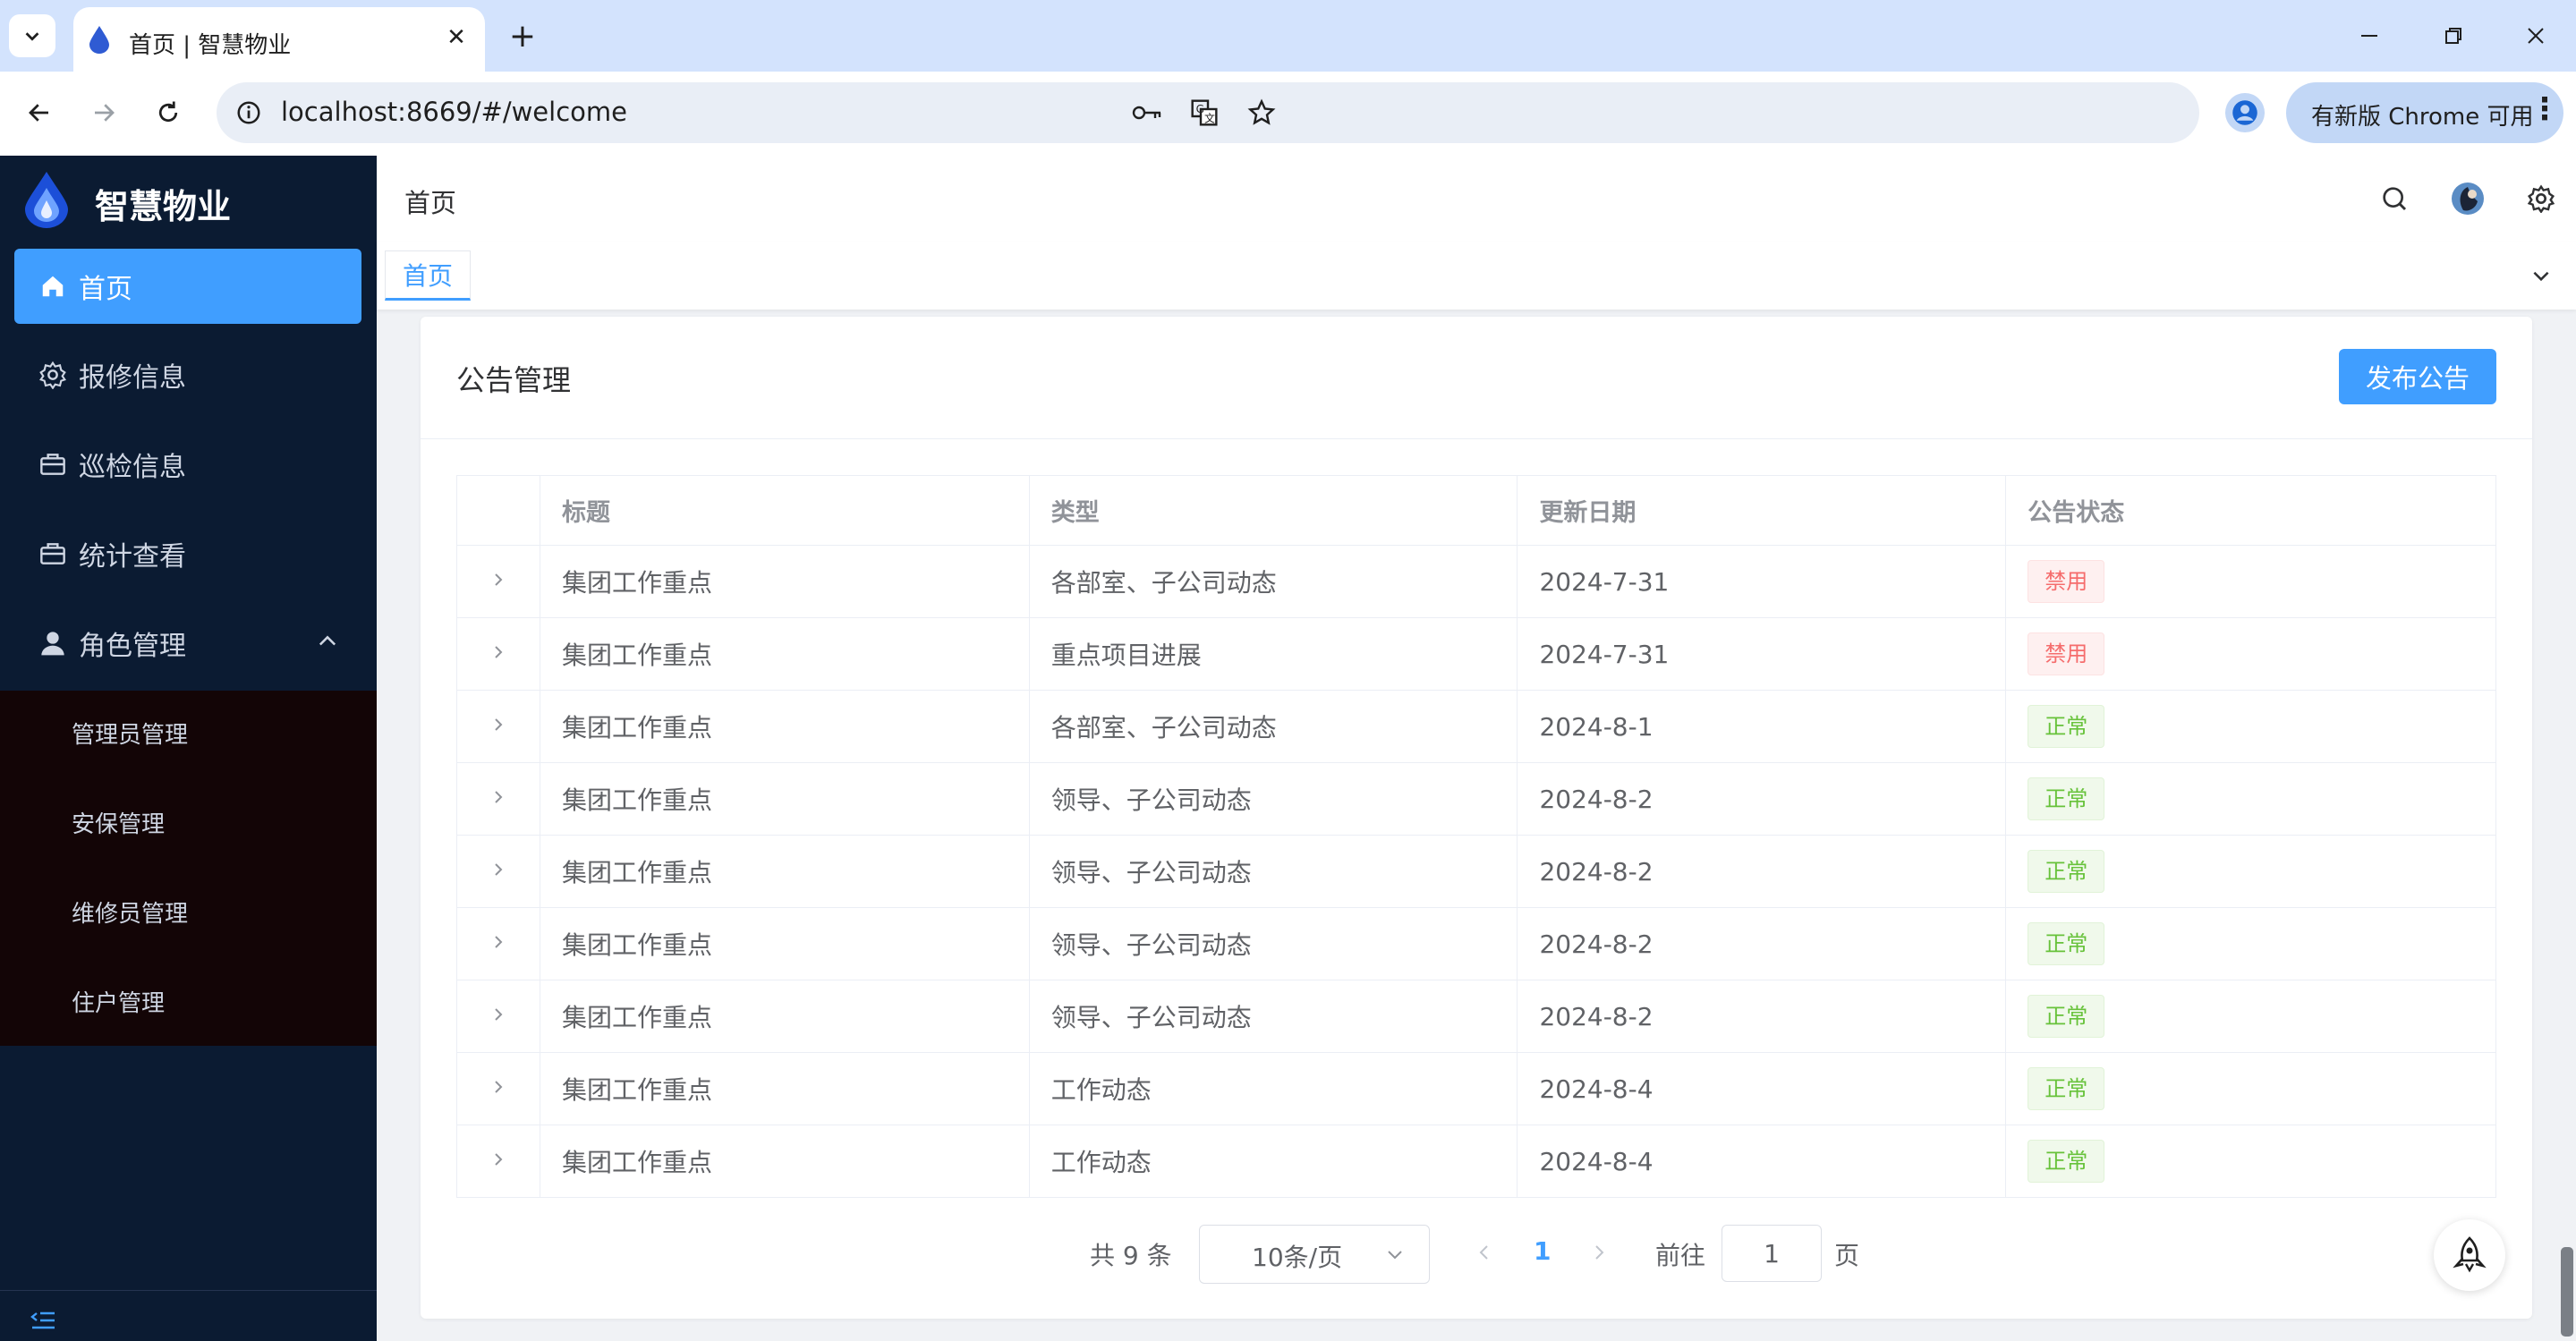 The width and height of the screenshot is (2576, 1341). I want to click on cell-date: 2024-8-4, so click(1762, 1161).